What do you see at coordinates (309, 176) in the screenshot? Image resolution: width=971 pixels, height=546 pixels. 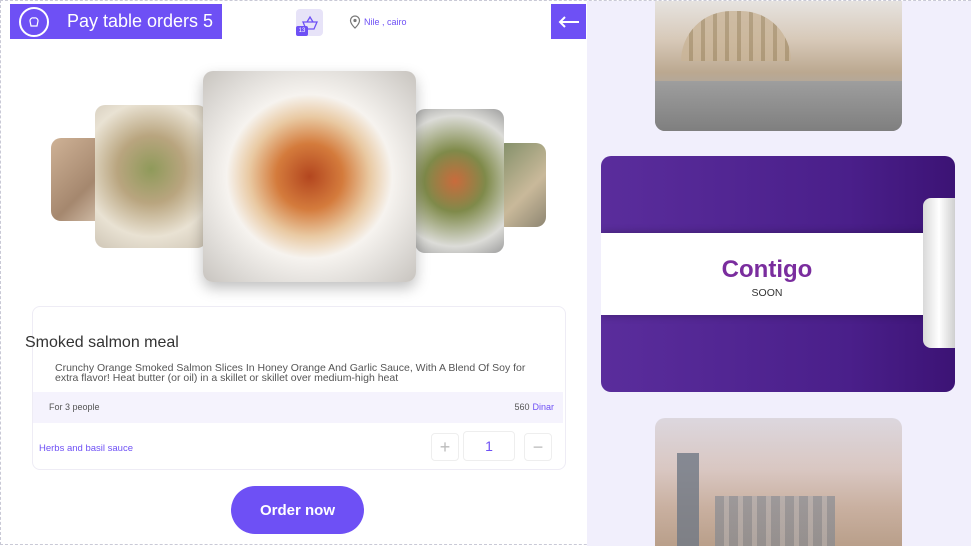 I see `meal-main-image` at bounding box center [309, 176].